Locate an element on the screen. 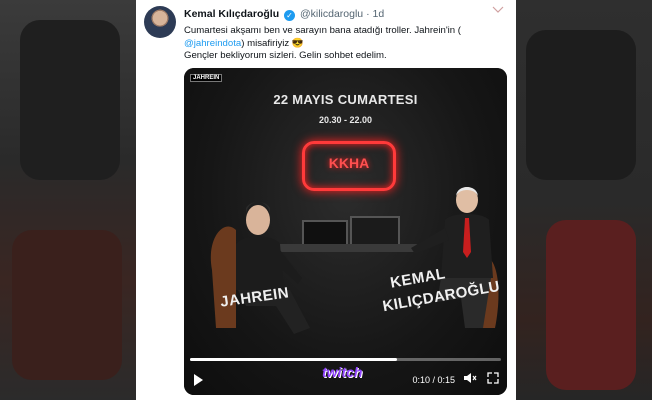 The image size is (652, 400). tweet-text-line2: ) misafiriyiz 😎 is located at coordinates (272, 43).